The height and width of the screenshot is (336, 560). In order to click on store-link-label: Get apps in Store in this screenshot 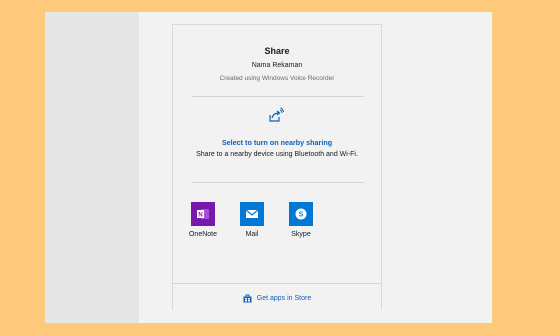, I will do `click(284, 298)`.